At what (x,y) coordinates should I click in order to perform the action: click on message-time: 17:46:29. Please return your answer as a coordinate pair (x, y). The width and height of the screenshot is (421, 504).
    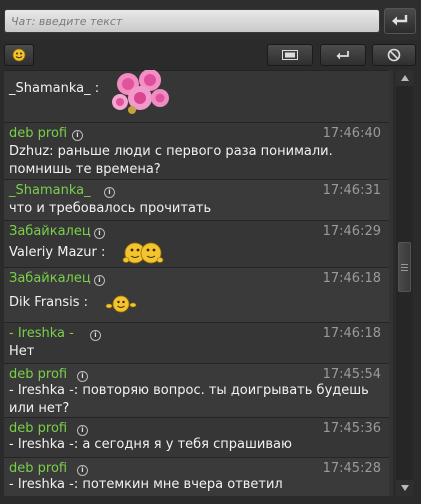
    Looking at the image, I should click on (351, 231).